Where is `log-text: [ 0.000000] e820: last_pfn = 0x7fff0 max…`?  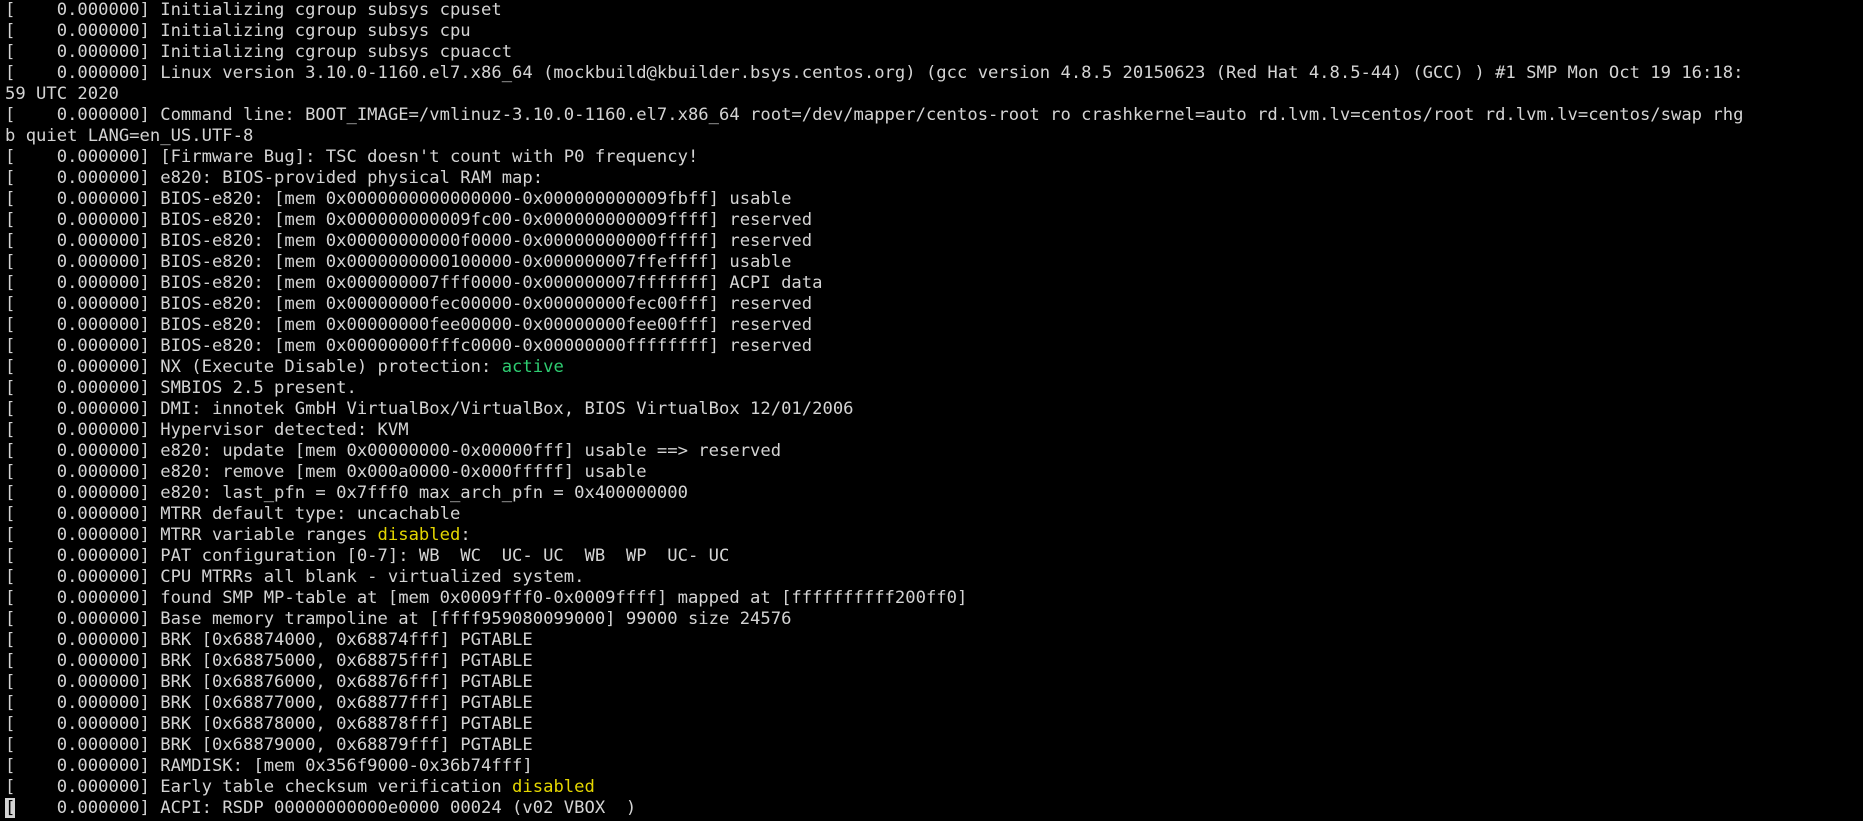
log-text: [ 0.000000] e820: last_pfn = 0x7fff0 max… is located at coordinates (346, 493).